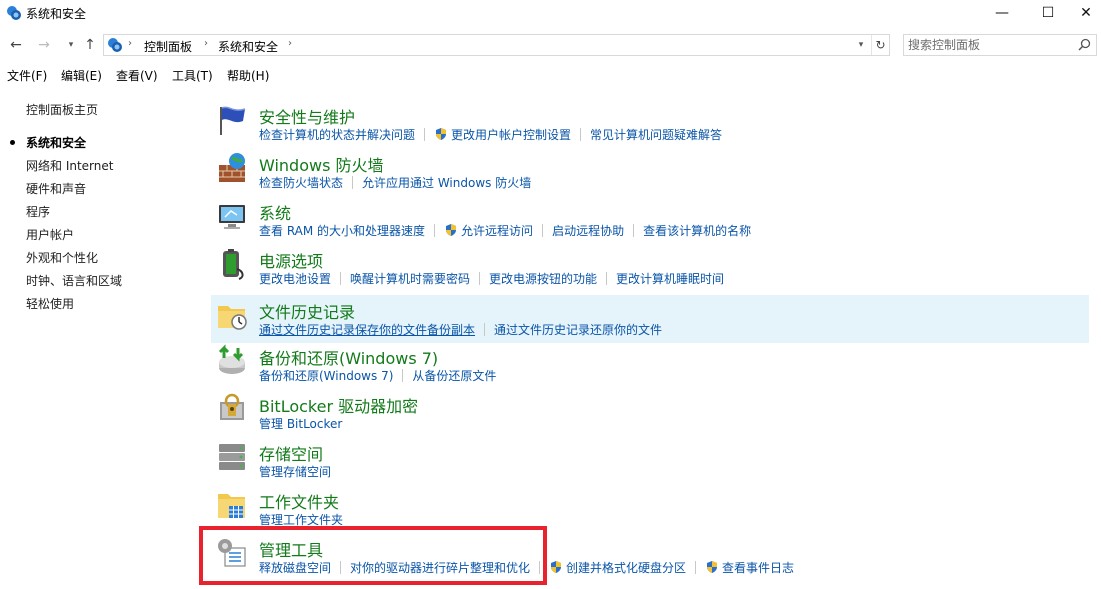  What do you see at coordinates (232, 168) in the screenshot?
I see `firewall-icon` at bounding box center [232, 168].